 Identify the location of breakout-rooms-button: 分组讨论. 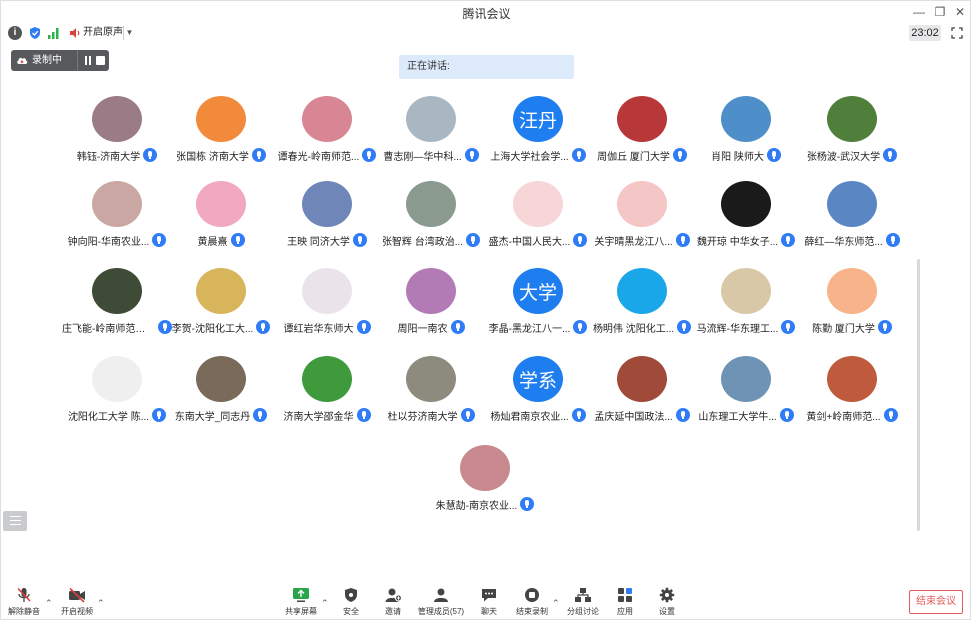
(583, 602).